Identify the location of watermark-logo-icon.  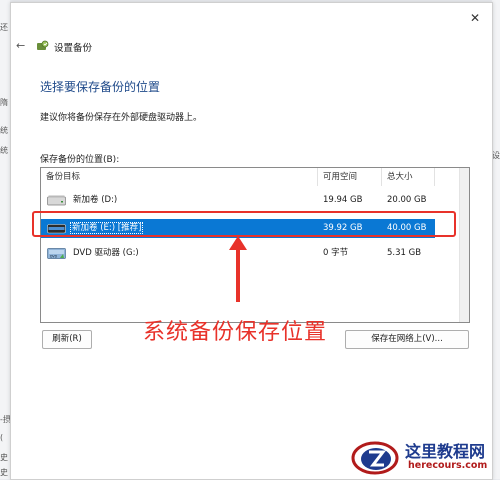
(375, 458).